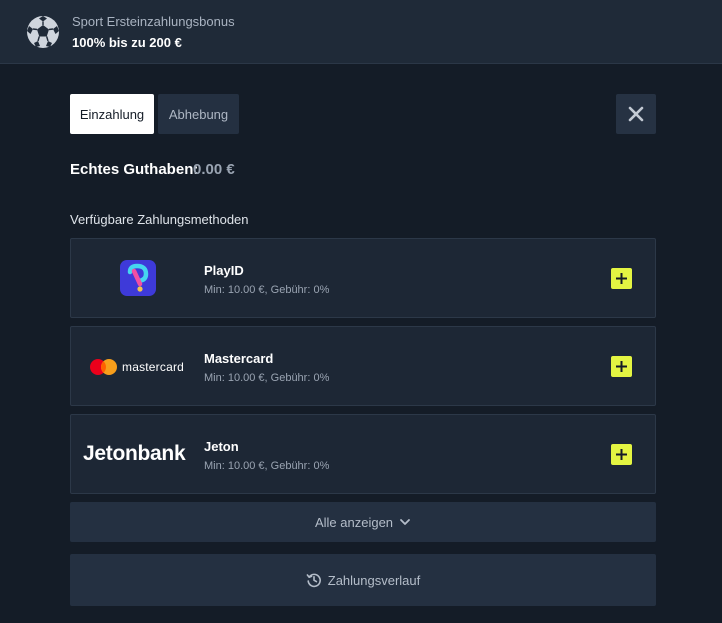  I want to click on balance-label: Echtes Guthaben:, so click(134, 169).